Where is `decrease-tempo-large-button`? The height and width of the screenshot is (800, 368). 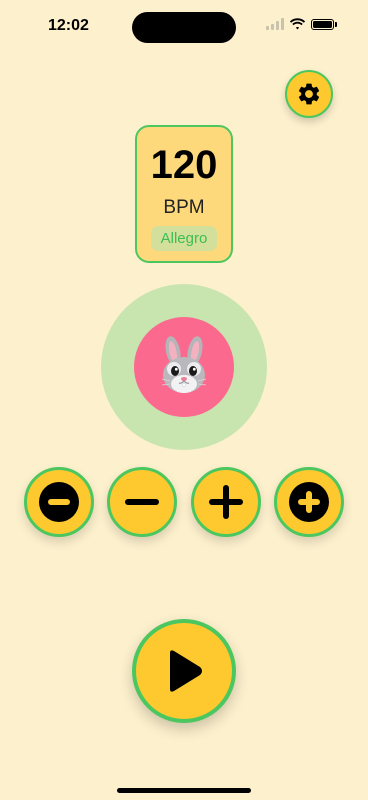
decrease-tempo-large-button is located at coordinates (59, 502).